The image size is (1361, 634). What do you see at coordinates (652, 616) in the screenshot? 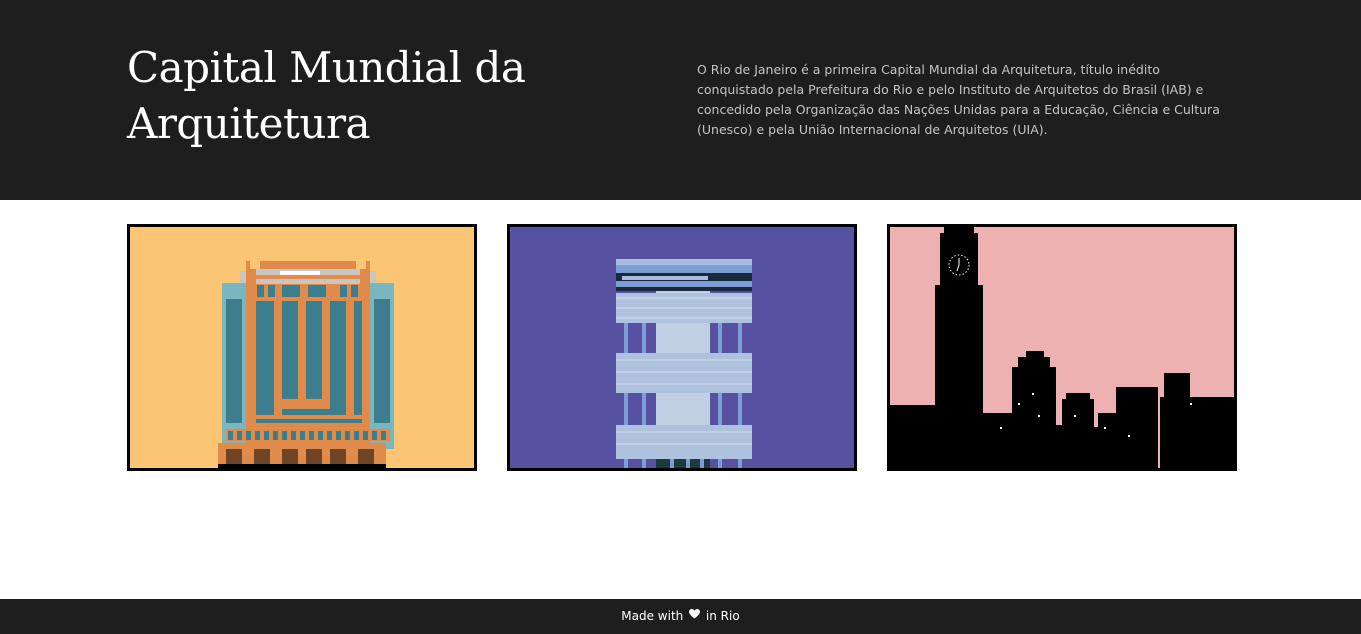
I see `footer-prefix: Made with` at bounding box center [652, 616].